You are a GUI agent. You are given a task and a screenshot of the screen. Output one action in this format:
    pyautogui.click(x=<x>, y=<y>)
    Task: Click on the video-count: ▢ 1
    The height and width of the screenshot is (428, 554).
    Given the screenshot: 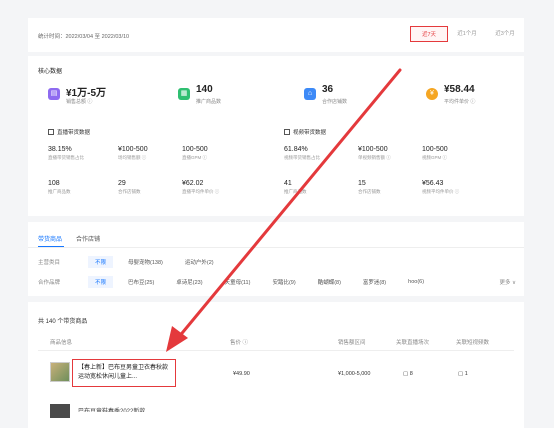 What is the action you would take?
    pyautogui.click(x=463, y=374)
    